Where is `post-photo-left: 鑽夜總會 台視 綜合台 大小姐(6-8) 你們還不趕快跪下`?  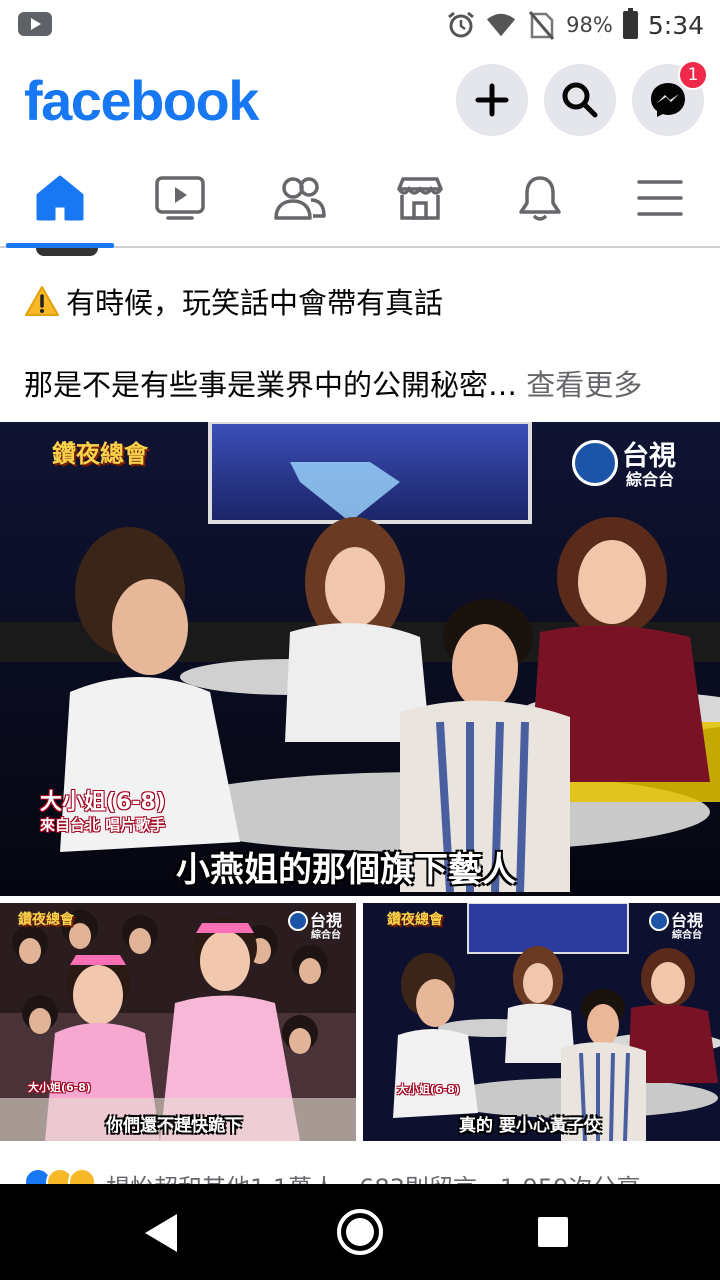
post-photo-left: 鑽夜總會 台視 綜合台 大小姐(6-8) 你們還不趕快跪下 is located at coordinates (178, 1022).